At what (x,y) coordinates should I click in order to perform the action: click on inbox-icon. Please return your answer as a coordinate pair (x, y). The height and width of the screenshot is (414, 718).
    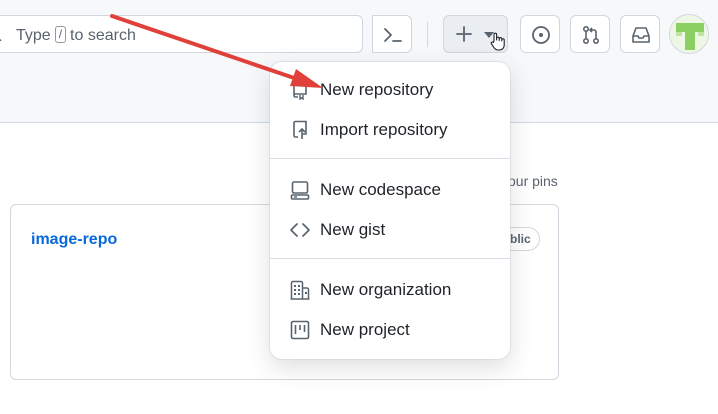
    Looking at the image, I should click on (641, 35).